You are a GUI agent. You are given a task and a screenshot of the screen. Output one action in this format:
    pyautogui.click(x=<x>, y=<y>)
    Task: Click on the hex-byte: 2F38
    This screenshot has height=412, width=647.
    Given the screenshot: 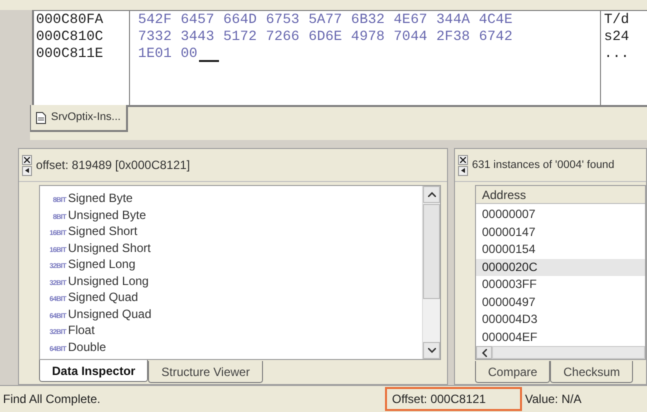 What is the action you would take?
    pyautogui.click(x=453, y=37)
    